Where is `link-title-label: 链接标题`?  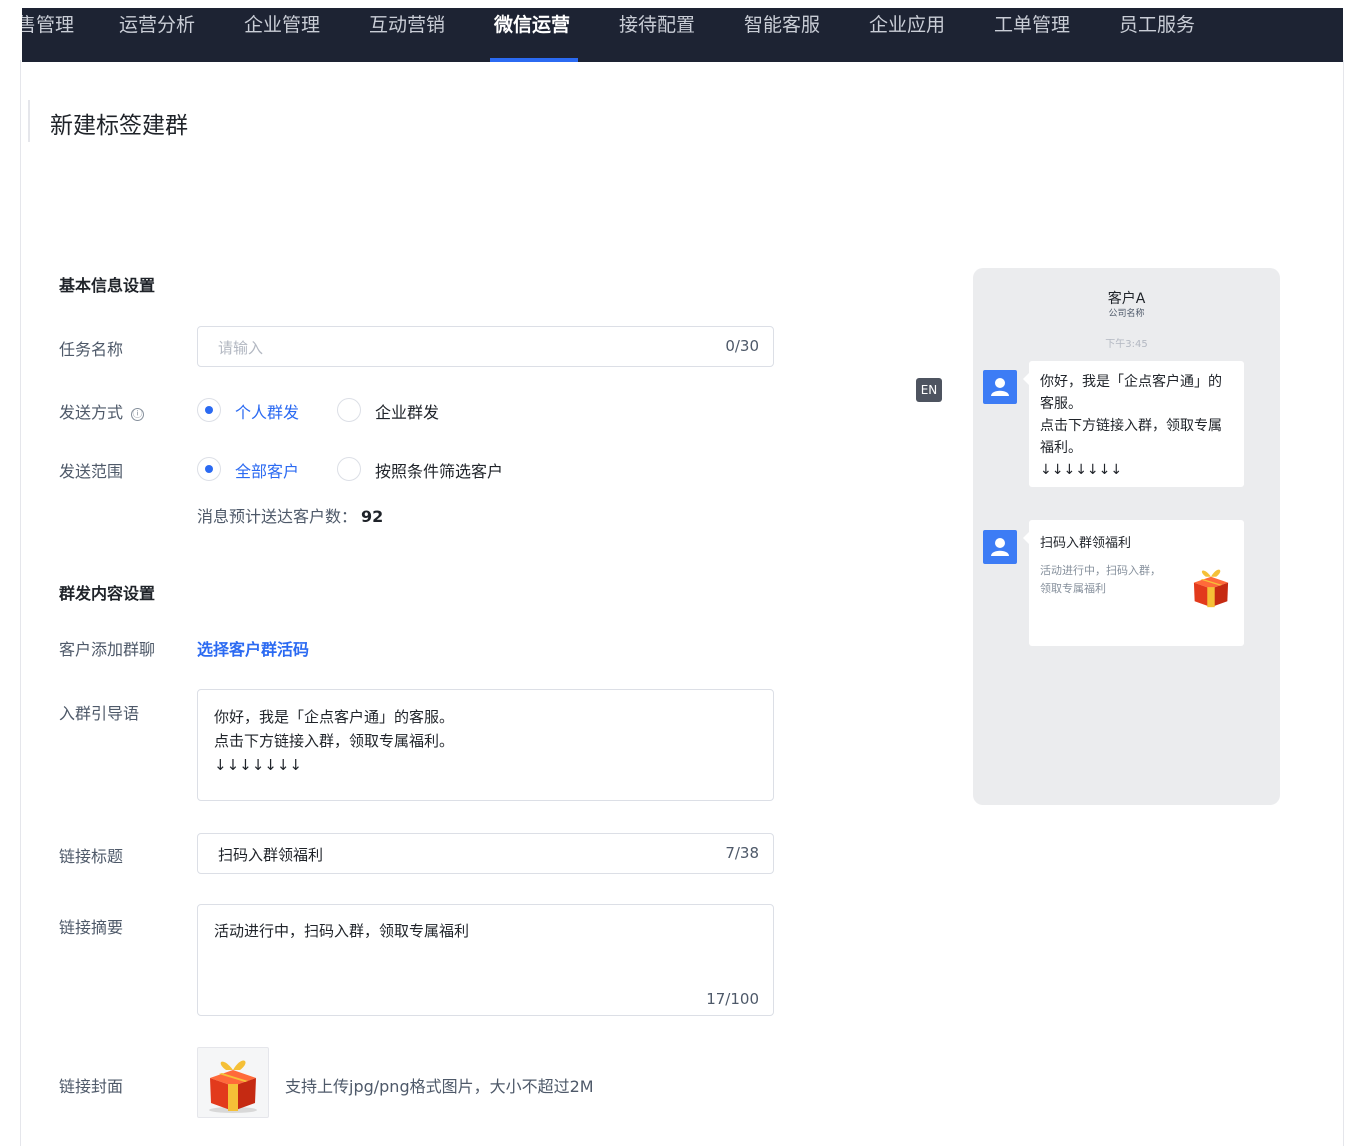 link-title-label: 链接标题 is located at coordinates (91, 856).